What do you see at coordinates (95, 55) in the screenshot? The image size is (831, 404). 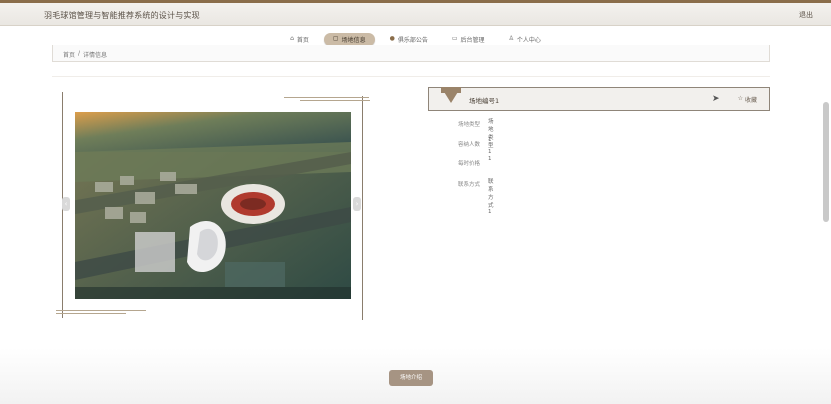 I see `breadcrumb-current: 详情信息` at bounding box center [95, 55].